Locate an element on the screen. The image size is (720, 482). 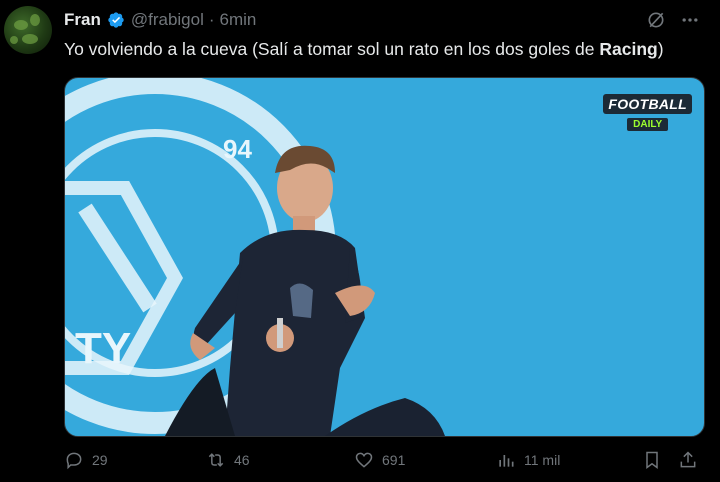
bookmark-button is located at coordinates (656, 460).